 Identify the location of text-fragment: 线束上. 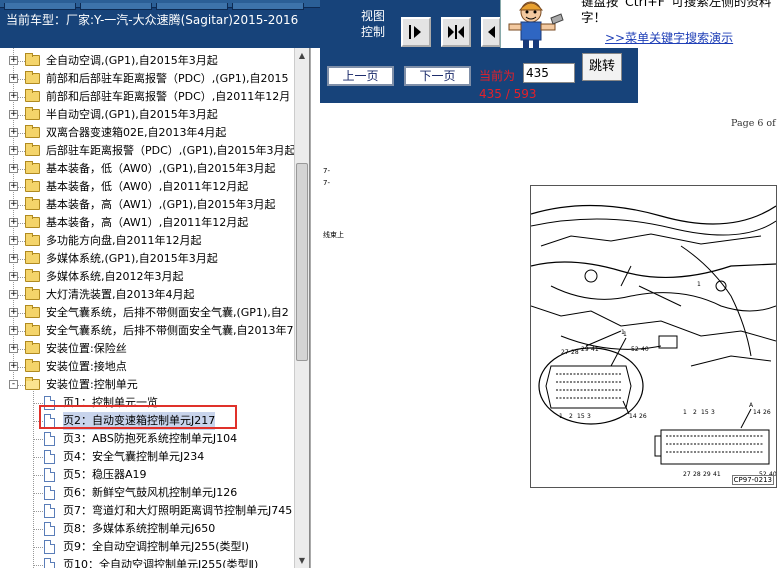
(333, 235).